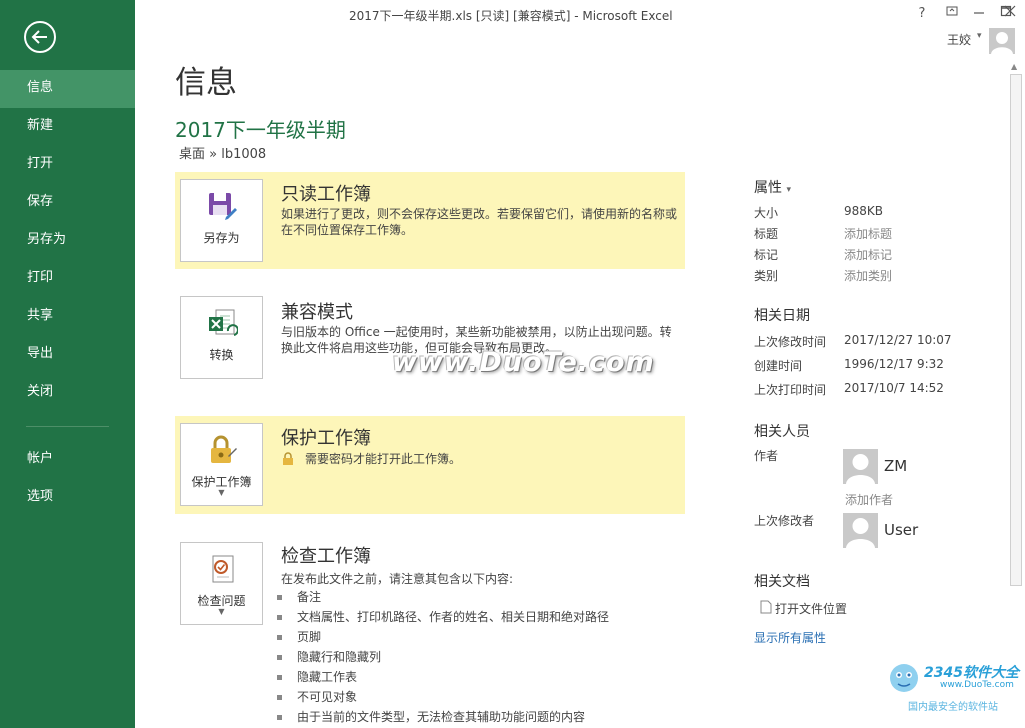 The width and height of the screenshot is (1025, 728). I want to click on protect-heading: 保护工作簿, so click(326, 438).